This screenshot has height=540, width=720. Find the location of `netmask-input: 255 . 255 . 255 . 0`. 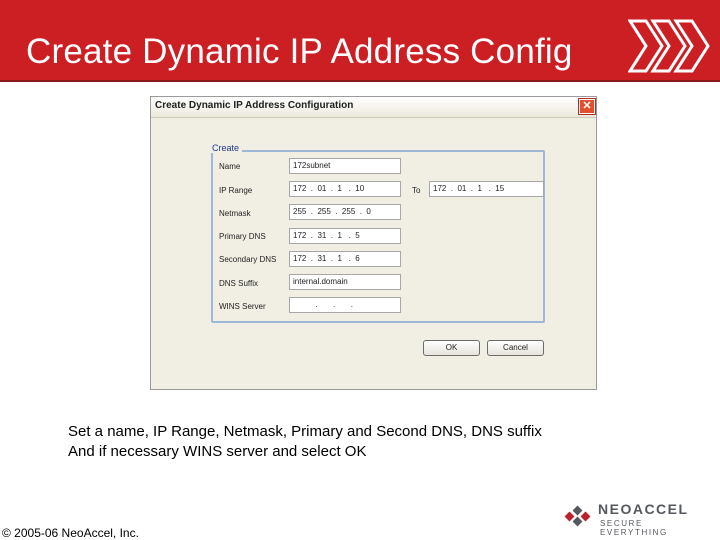

netmask-input: 255 . 255 . 255 . 0 is located at coordinates (345, 212).